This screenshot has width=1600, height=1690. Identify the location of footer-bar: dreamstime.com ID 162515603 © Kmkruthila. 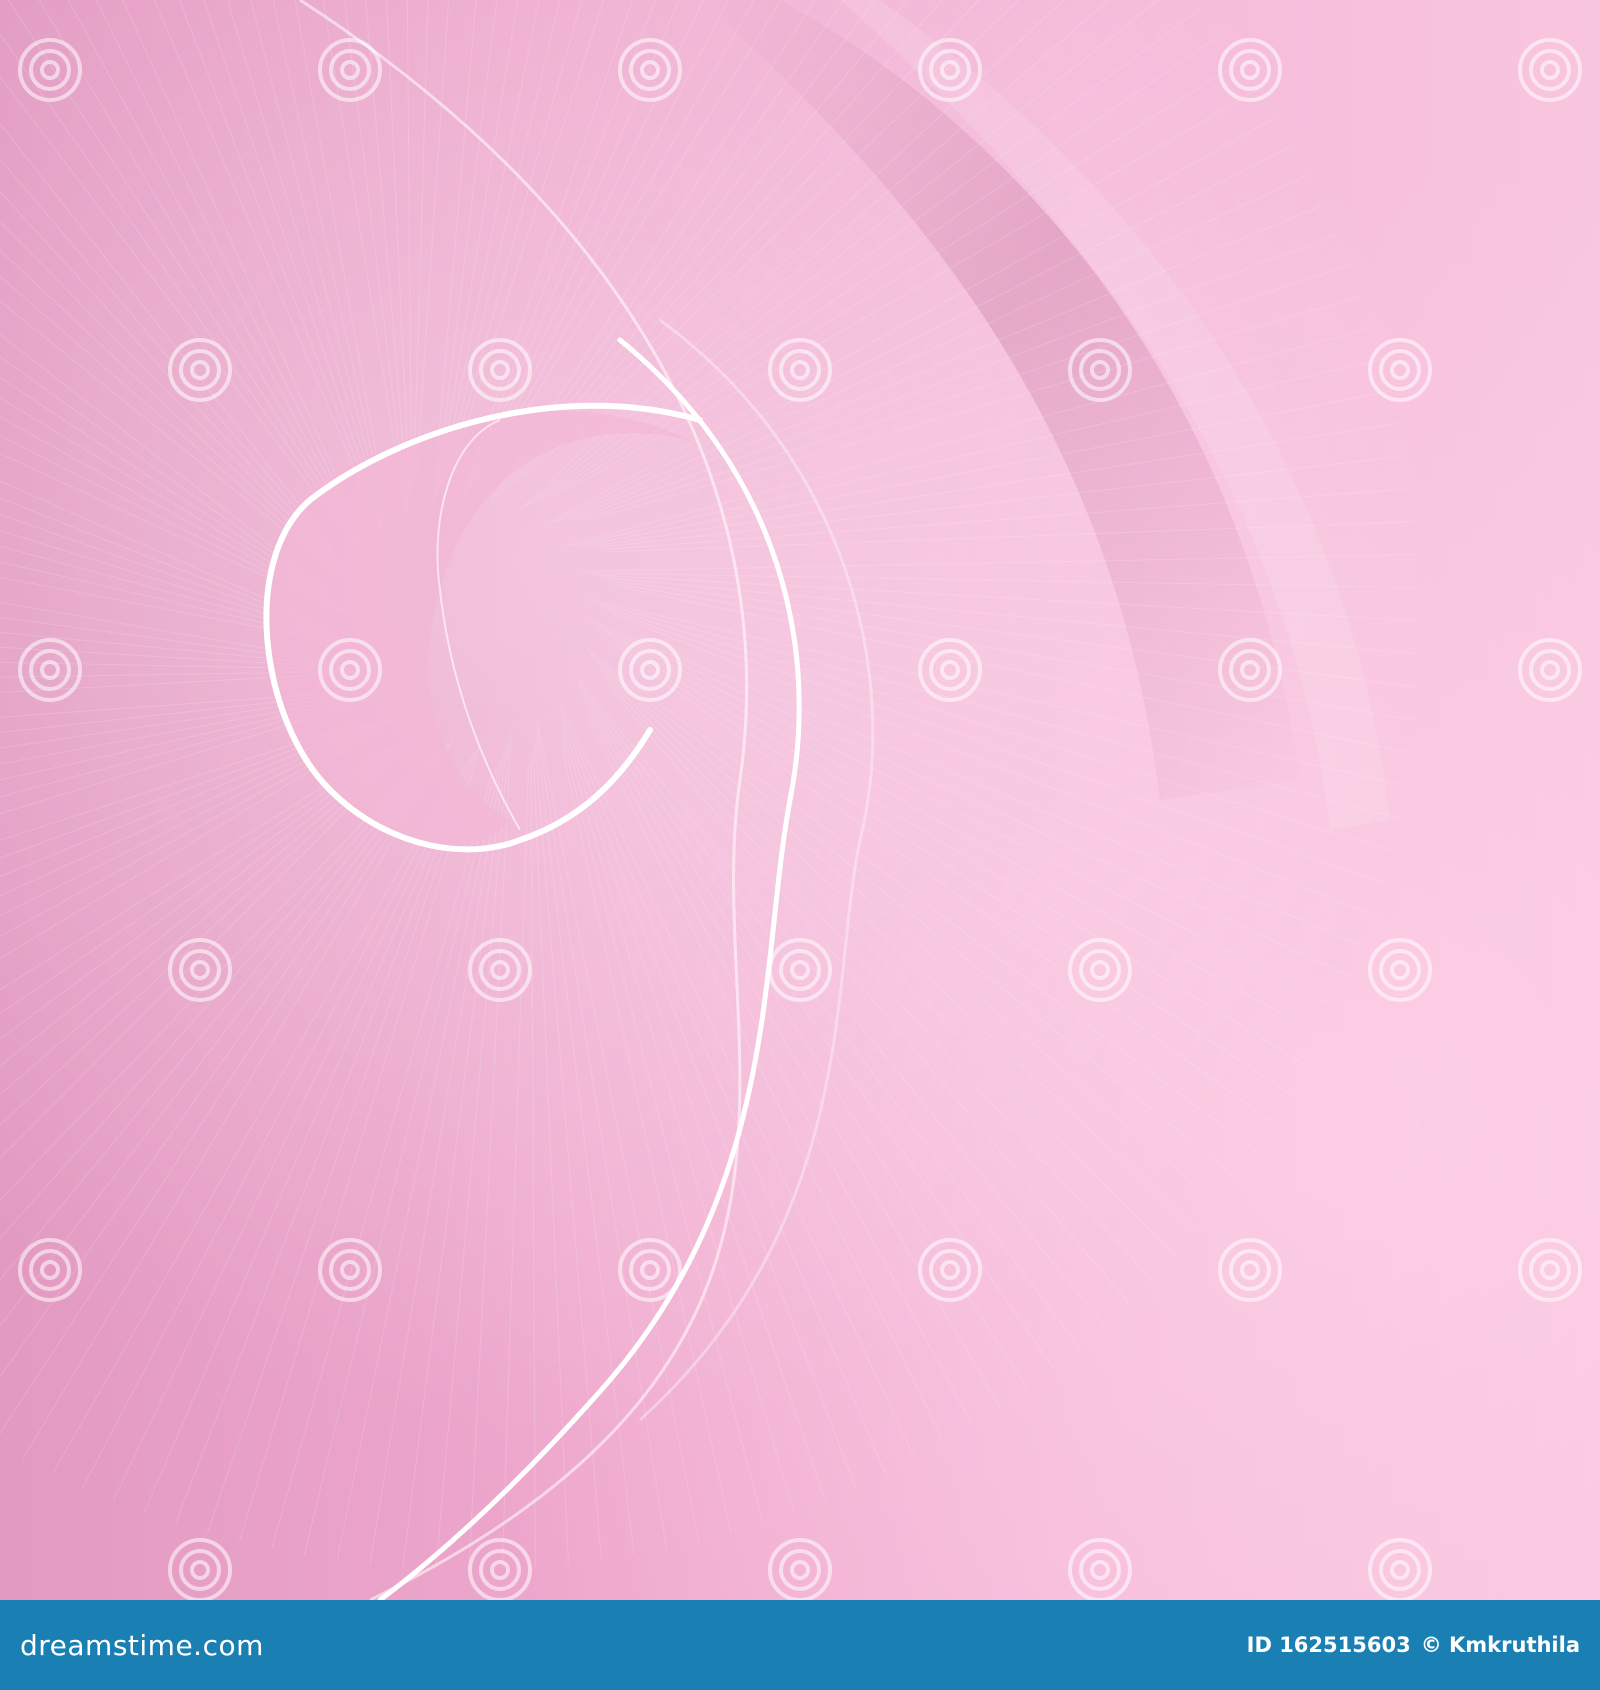
(800, 1645).